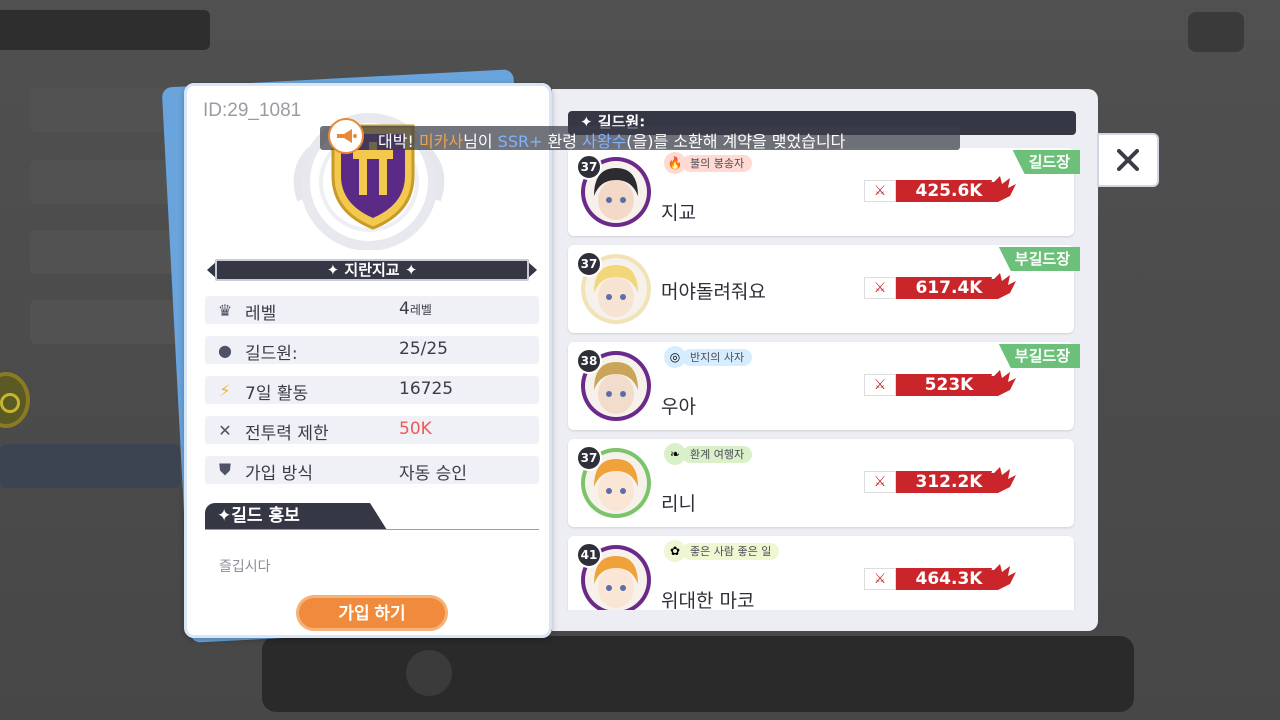 The width and height of the screenshot is (1280, 720). I want to click on notify-mid1: 님이, so click(480, 141).